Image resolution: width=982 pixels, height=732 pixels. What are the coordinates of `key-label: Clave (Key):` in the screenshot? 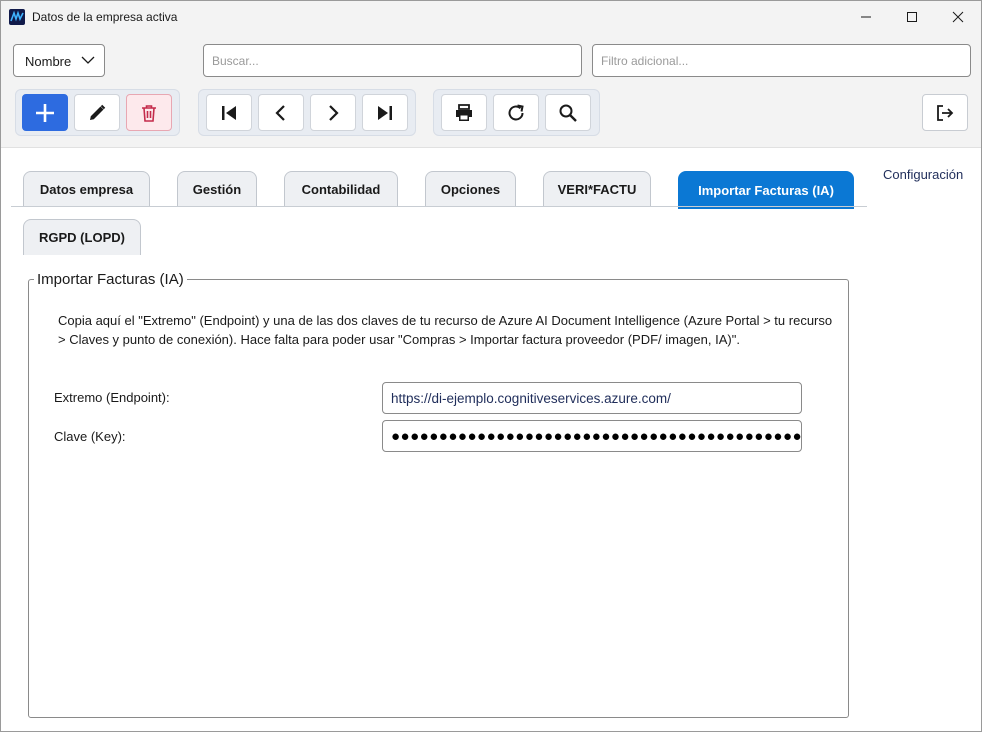 It's located at (90, 436).